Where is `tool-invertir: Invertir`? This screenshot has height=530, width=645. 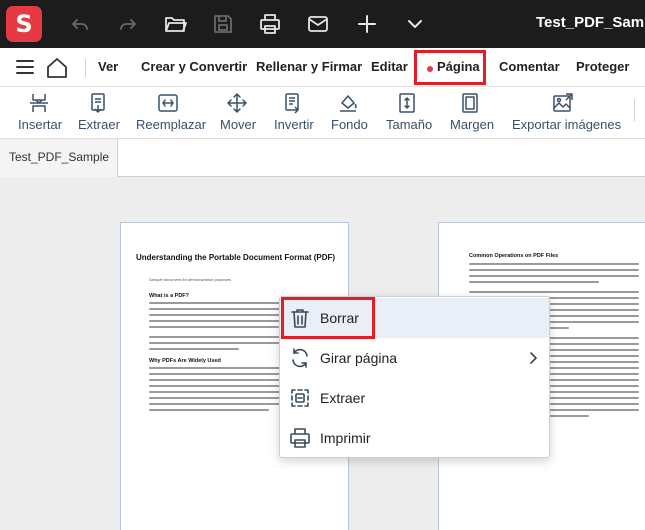 tool-invertir: Invertir is located at coordinates (294, 113).